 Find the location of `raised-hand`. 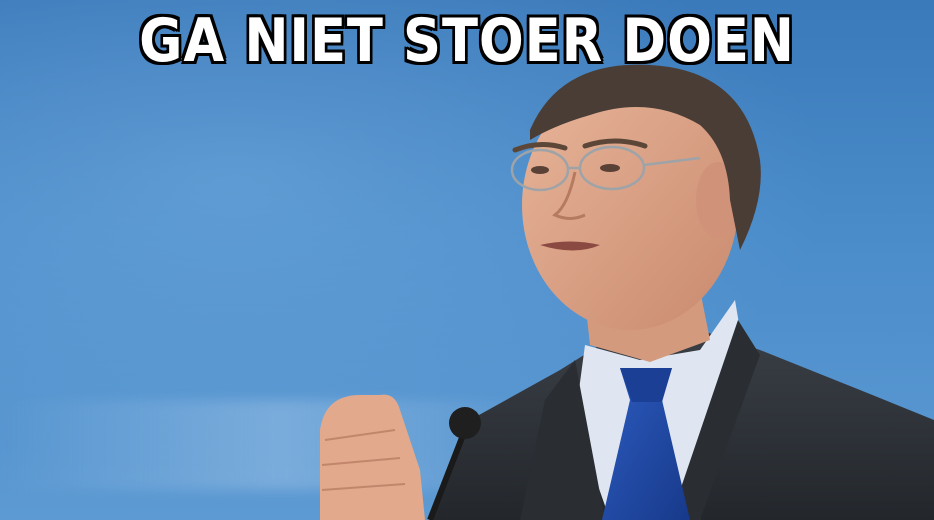

raised-hand is located at coordinates (372, 457).